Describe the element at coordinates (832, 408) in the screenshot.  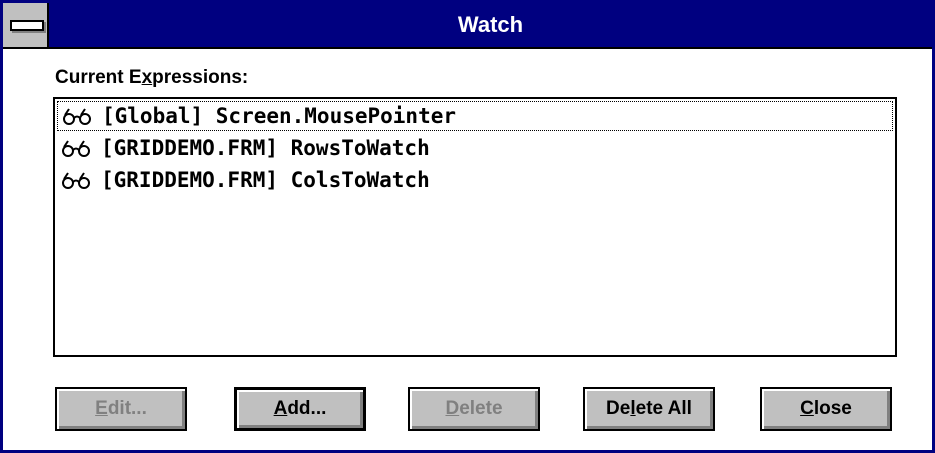
I see `close-label: lose` at that location.